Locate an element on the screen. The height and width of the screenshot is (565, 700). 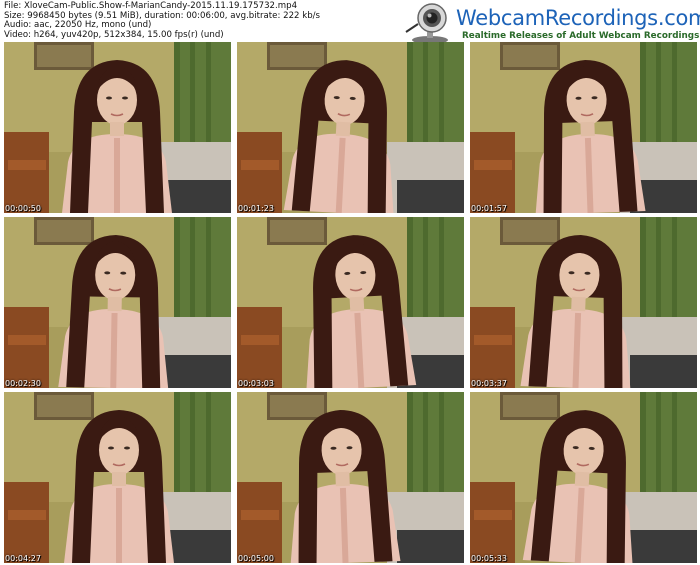
video-thumbnail: 00:05:00 is located at coordinates (350, 477).